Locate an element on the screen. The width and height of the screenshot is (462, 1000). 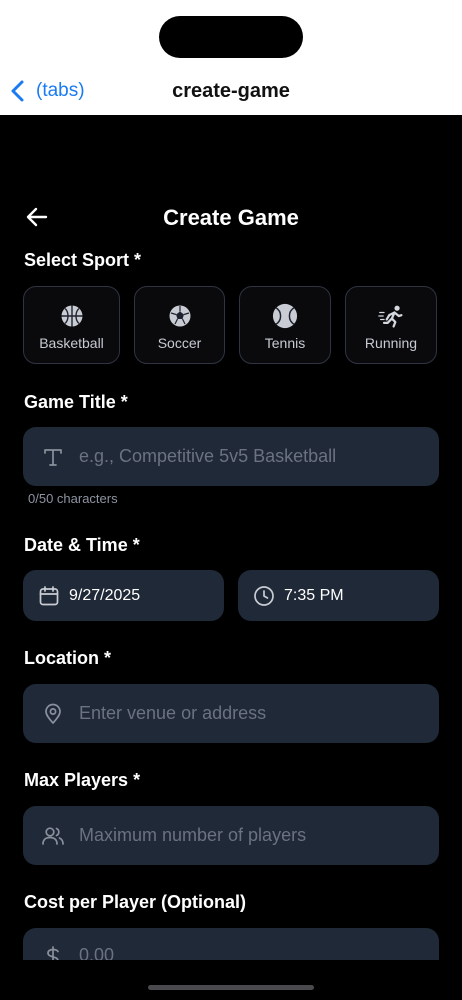
tennis-icon is located at coordinates (285, 316).